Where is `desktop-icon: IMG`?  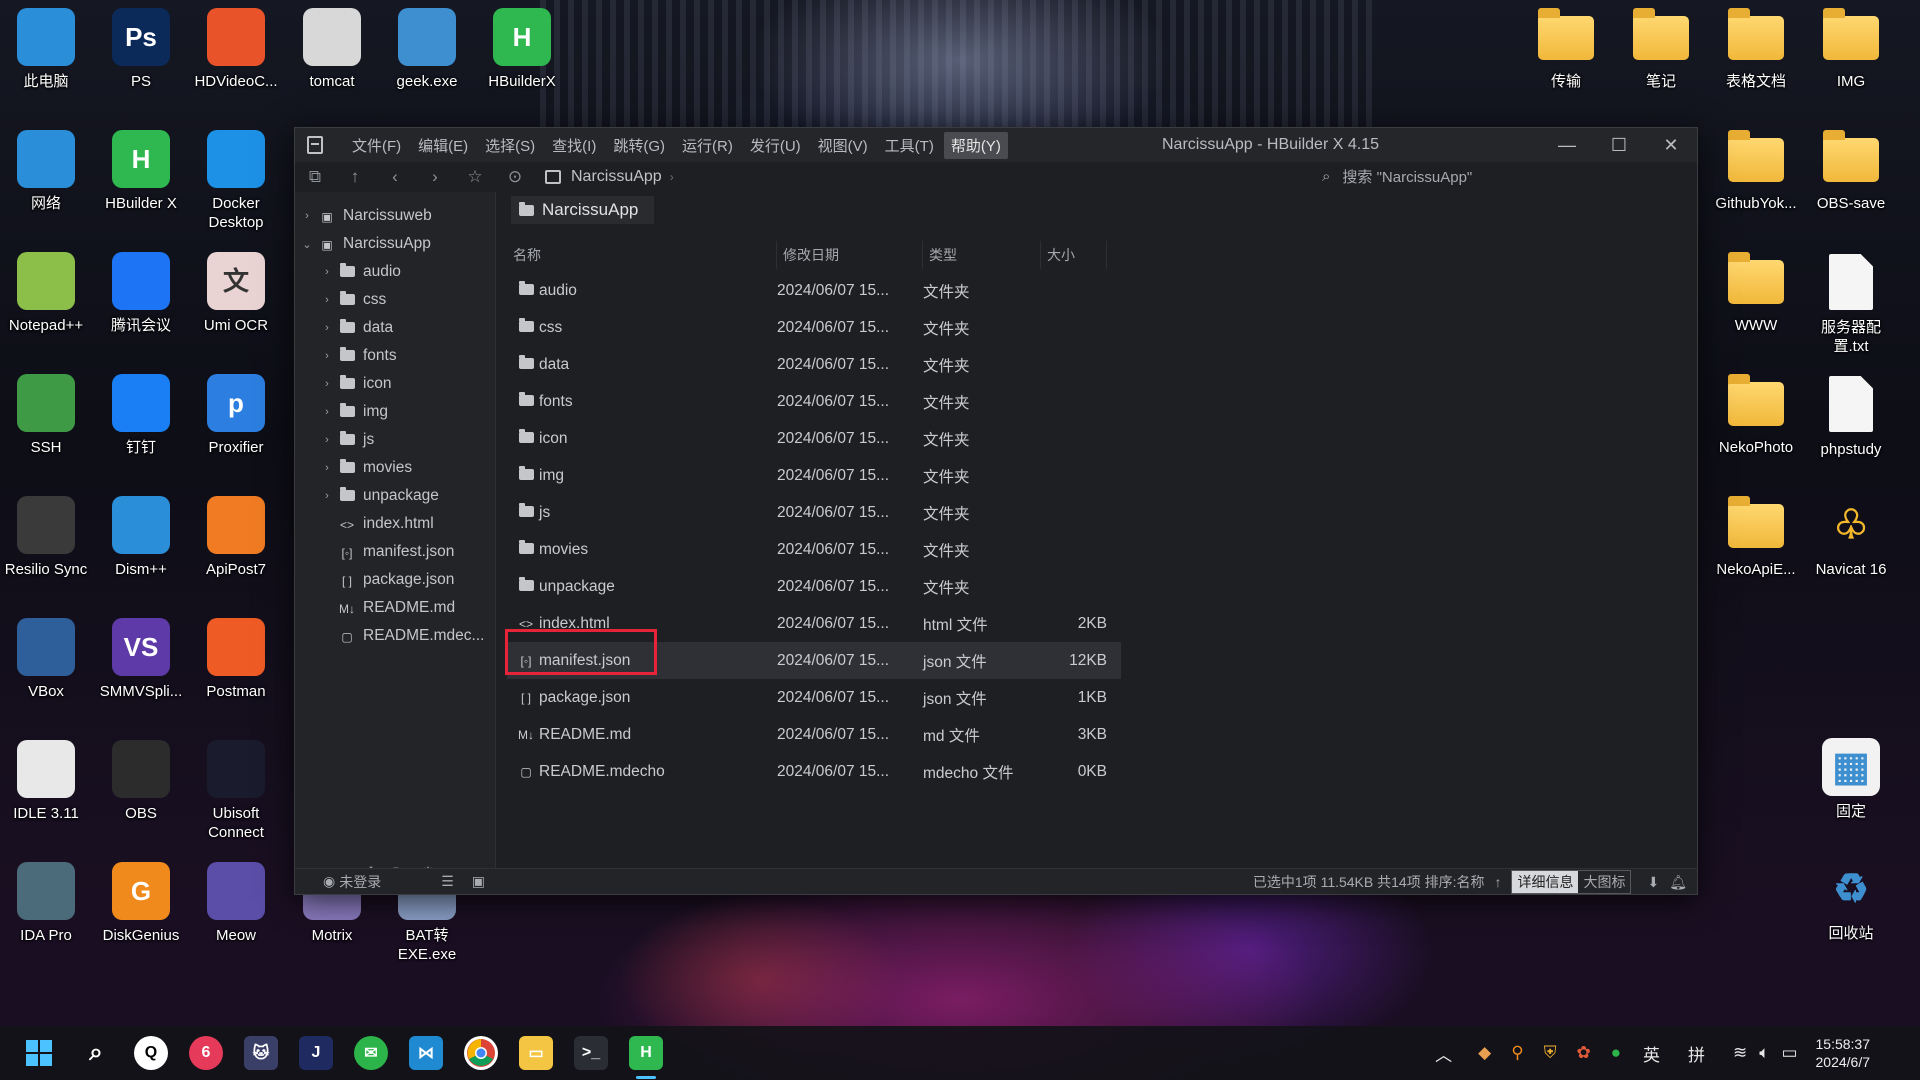
desktop-icon: IMG is located at coordinates (1851, 49).